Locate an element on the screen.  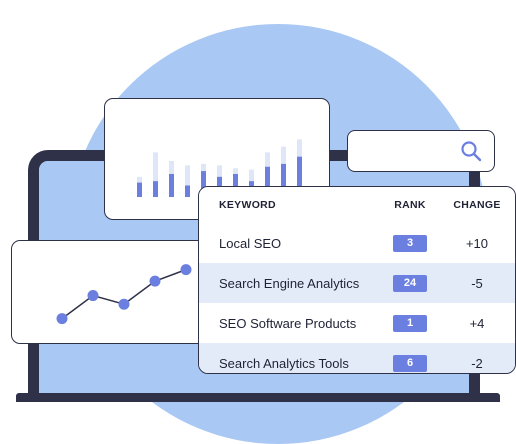
row-rank: 1 is located at coordinates (410, 323).